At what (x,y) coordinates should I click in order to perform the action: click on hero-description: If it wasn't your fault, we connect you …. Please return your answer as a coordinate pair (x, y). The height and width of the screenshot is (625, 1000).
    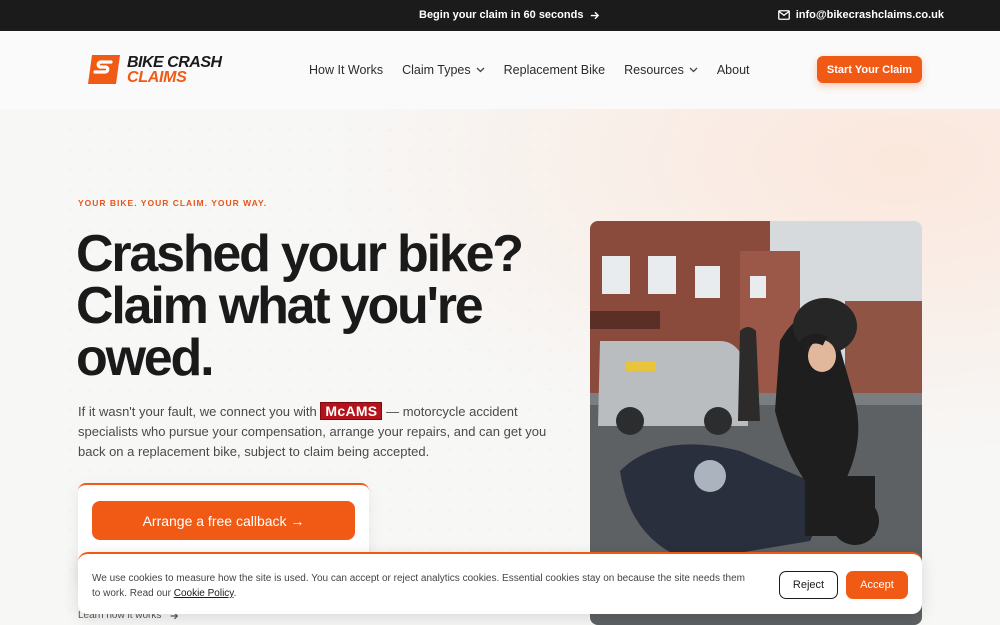
    Looking at the image, I should click on (313, 432).